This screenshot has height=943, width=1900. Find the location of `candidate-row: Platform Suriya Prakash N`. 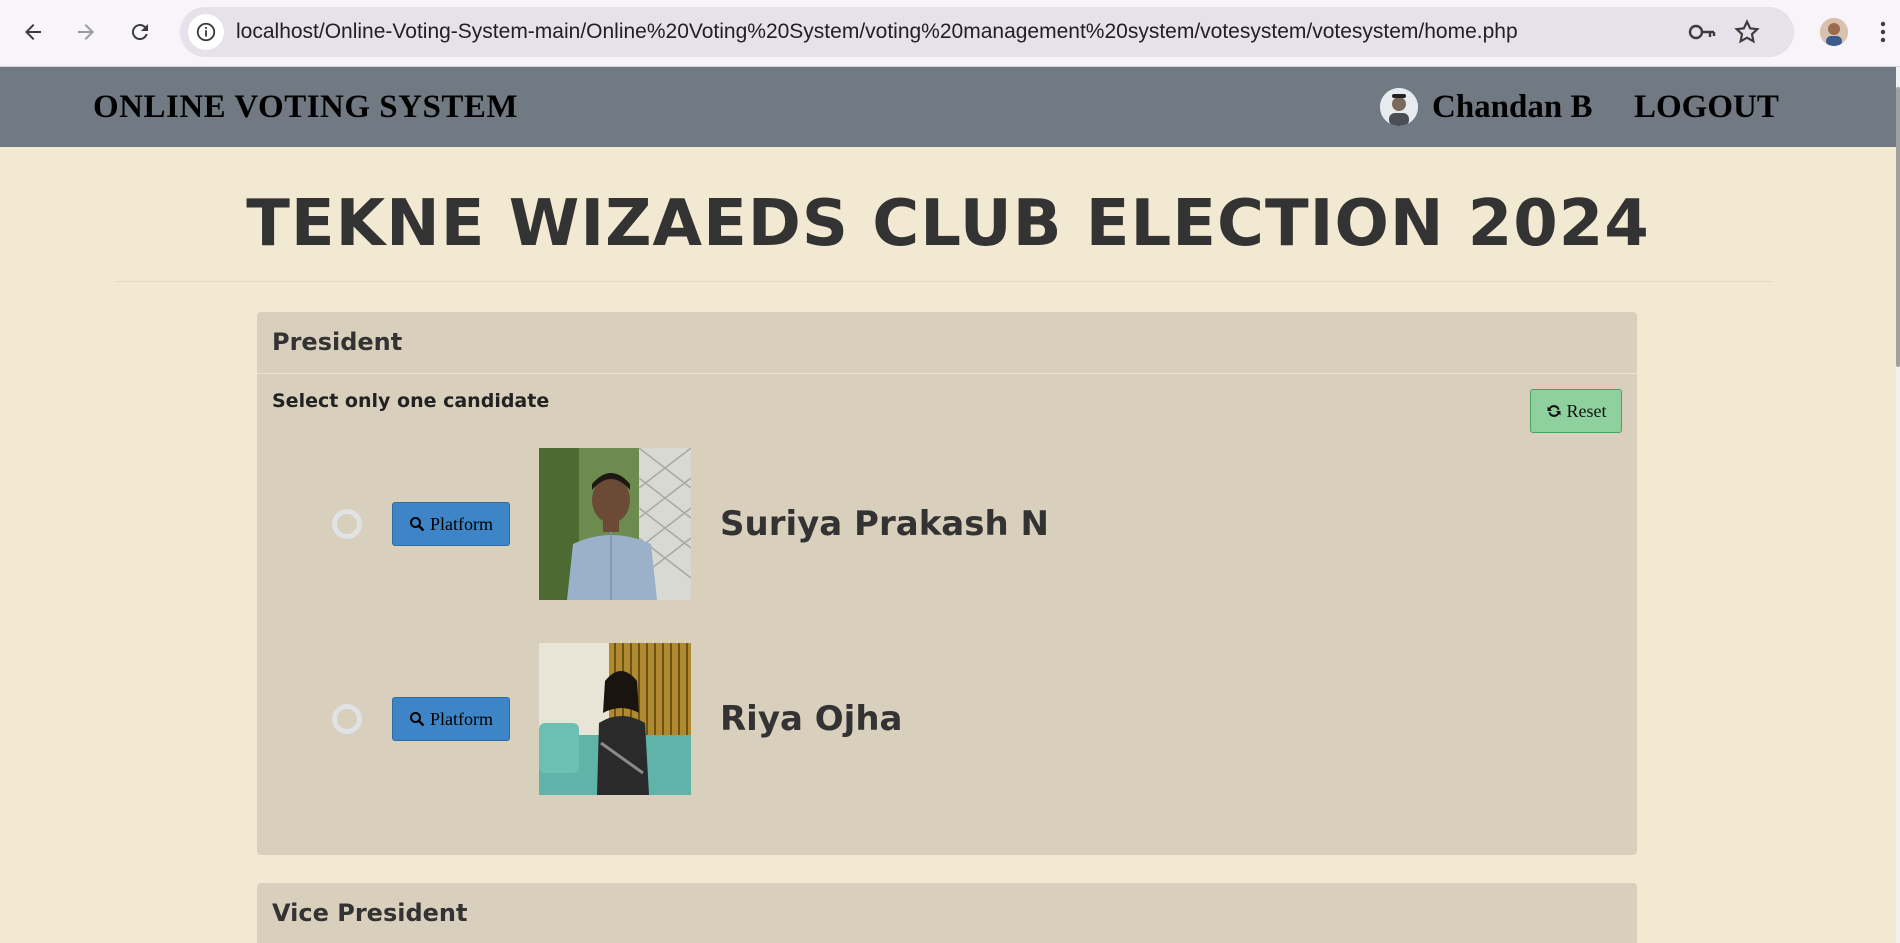

candidate-row: Platform Suriya Prakash N is located at coordinates (947, 524).